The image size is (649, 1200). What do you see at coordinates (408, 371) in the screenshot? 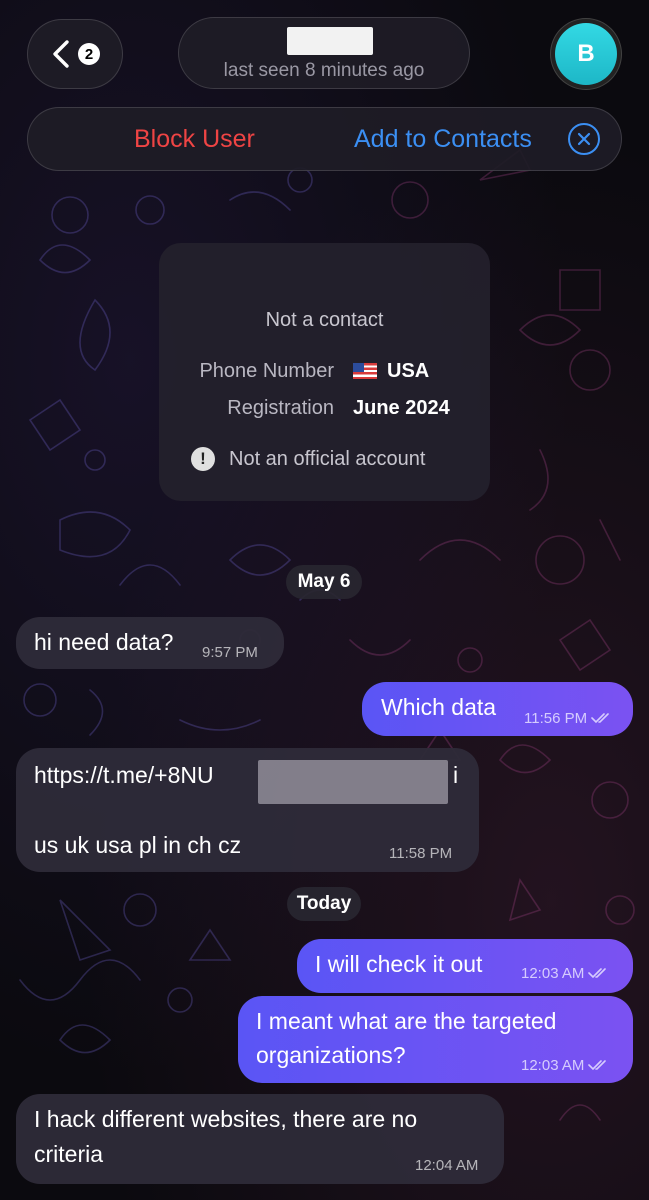
I see `phone-country: USA` at bounding box center [408, 371].